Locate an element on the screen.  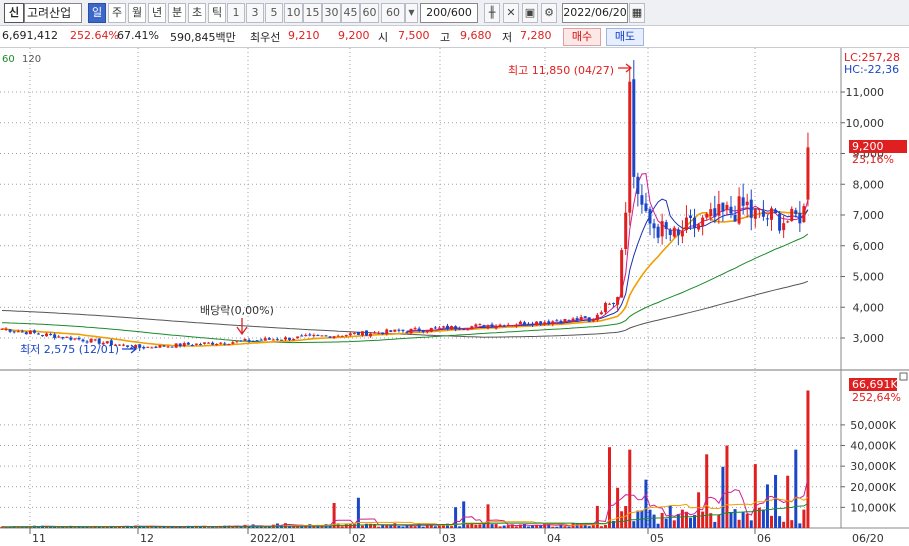
high-price: 9,680 is located at coordinates (476, 35).